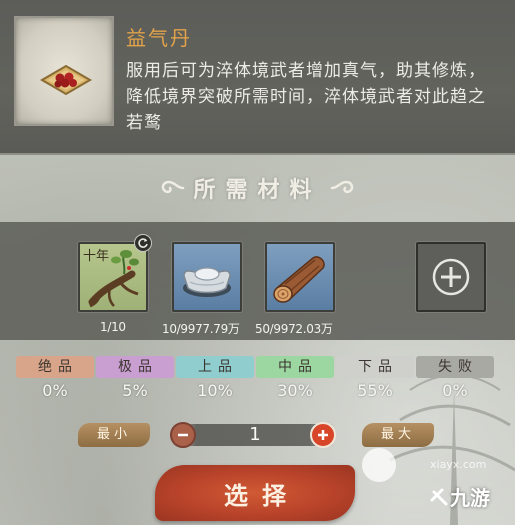 The image size is (515, 525). I want to click on grade-label: 中品, so click(295, 367).